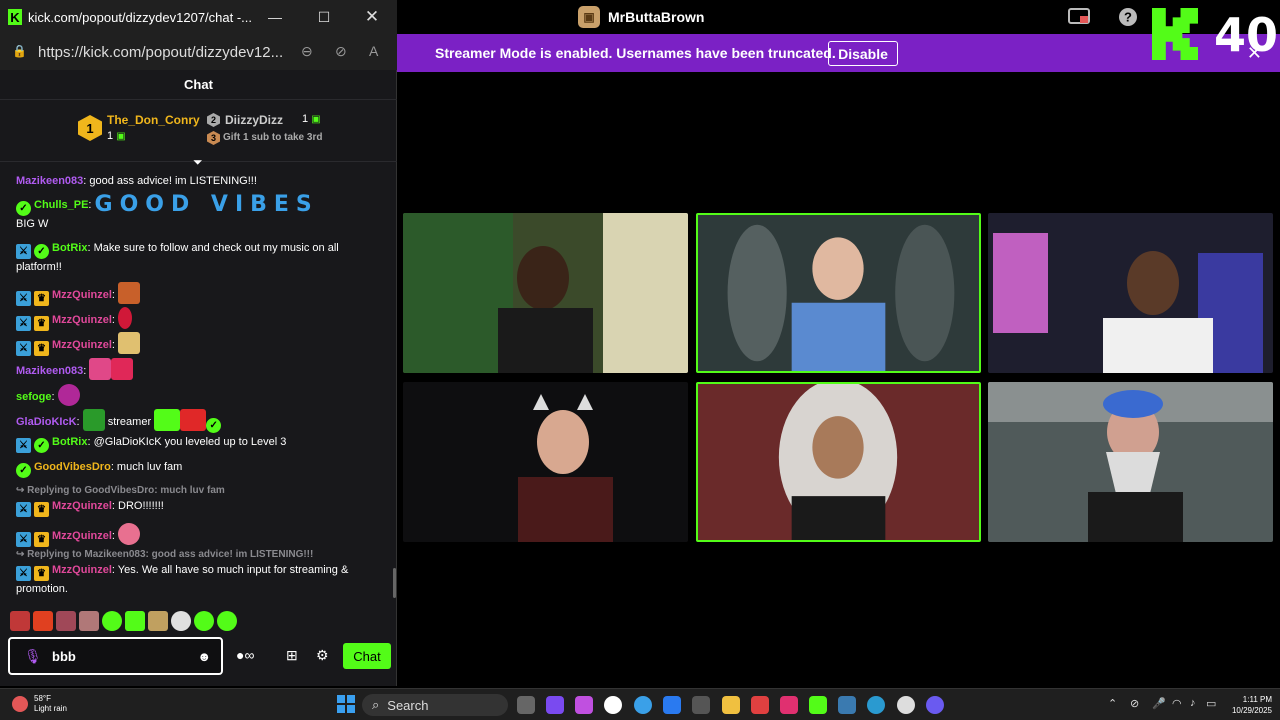 This screenshot has width=1280, height=720. Describe the element at coordinates (1211, 703) in the screenshot. I see `battery-icon: ▭` at that location.